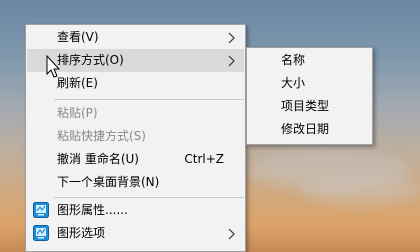 The image size is (420, 252). Describe the element at coordinates (77, 83) in the screenshot. I see `menu-item-refresh-label: 刷新(E)` at that location.